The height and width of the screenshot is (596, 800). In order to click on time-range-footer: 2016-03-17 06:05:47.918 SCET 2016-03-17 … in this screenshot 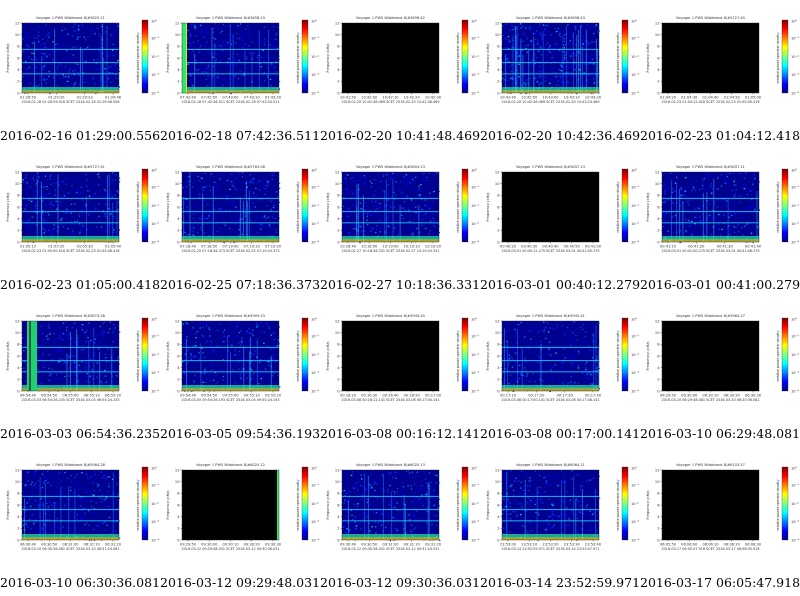, I will do `click(710, 549)`.